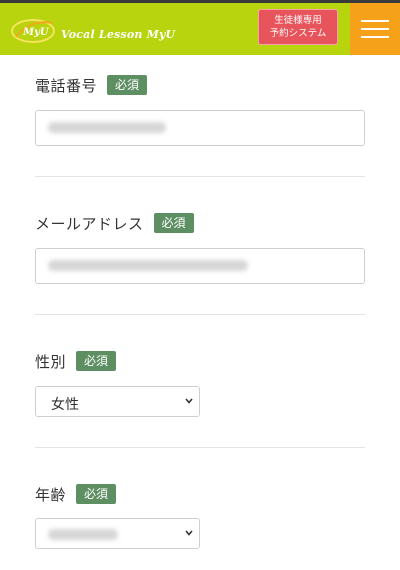  Describe the element at coordinates (298, 33) in the screenshot. I see `reserve-button-line2: 予約システム` at that location.